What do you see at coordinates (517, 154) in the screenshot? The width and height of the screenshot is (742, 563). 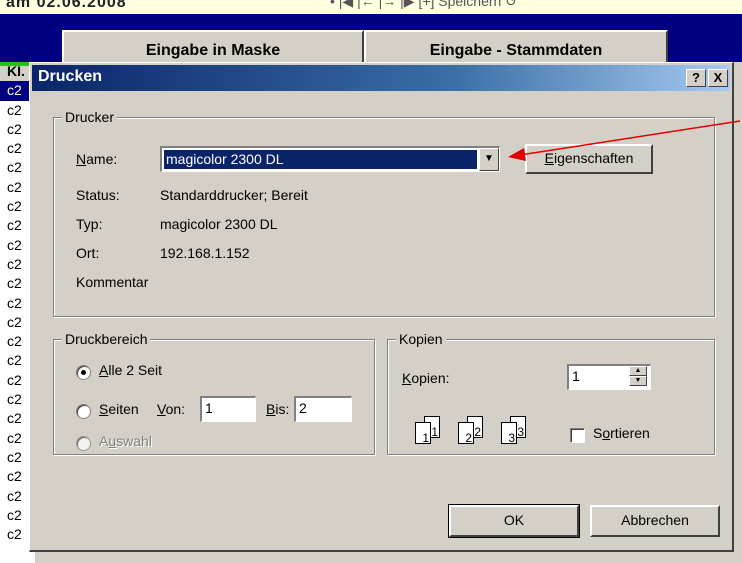 I see `arrow-head` at bounding box center [517, 154].